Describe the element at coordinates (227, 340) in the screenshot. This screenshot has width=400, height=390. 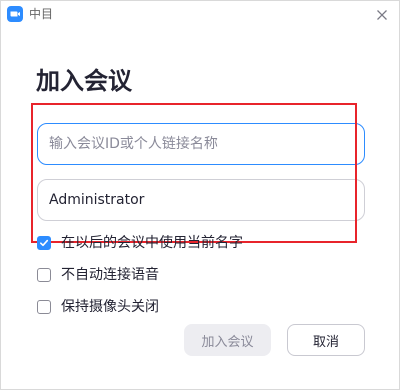
I see `join-meeting-button: 加入会议` at that location.